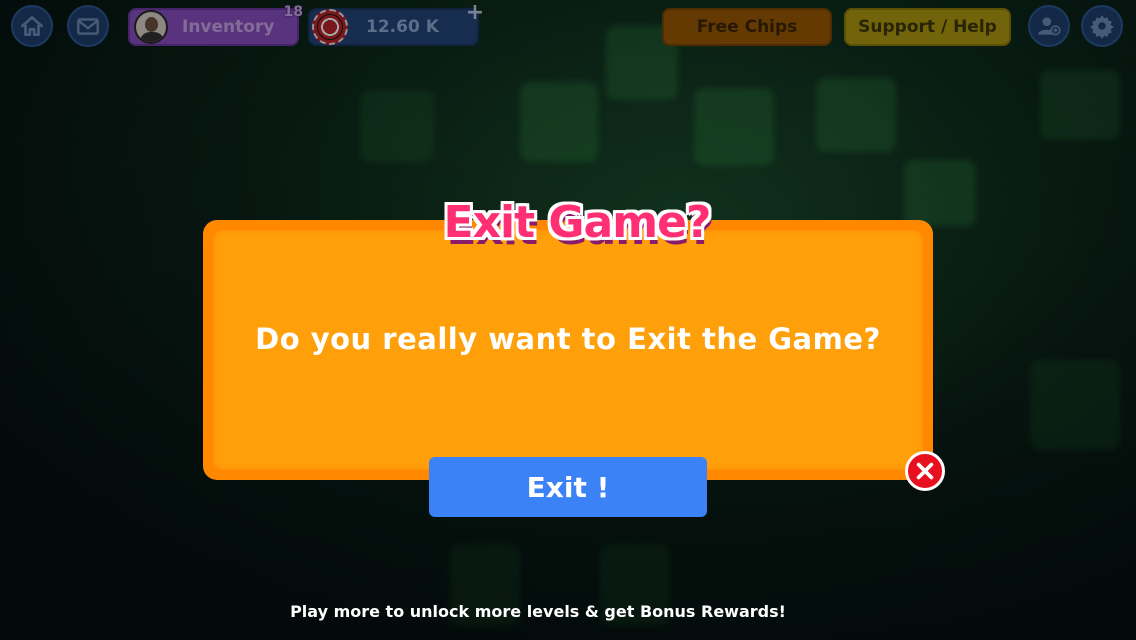 The height and width of the screenshot is (640, 1136). I want to click on dialog-message: Do you really want to Exit the Game?, so click(568, 339).